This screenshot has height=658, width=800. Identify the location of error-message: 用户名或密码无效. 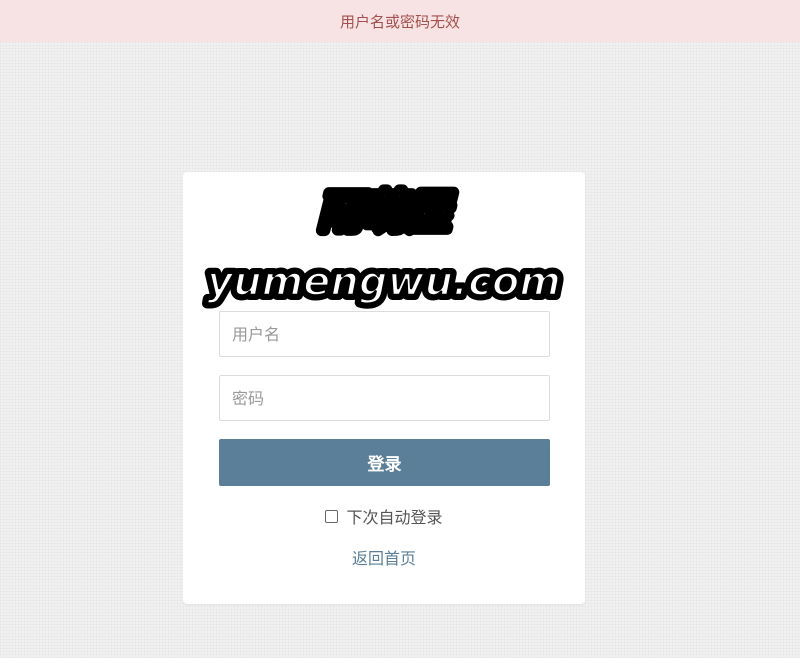
(399, 21).